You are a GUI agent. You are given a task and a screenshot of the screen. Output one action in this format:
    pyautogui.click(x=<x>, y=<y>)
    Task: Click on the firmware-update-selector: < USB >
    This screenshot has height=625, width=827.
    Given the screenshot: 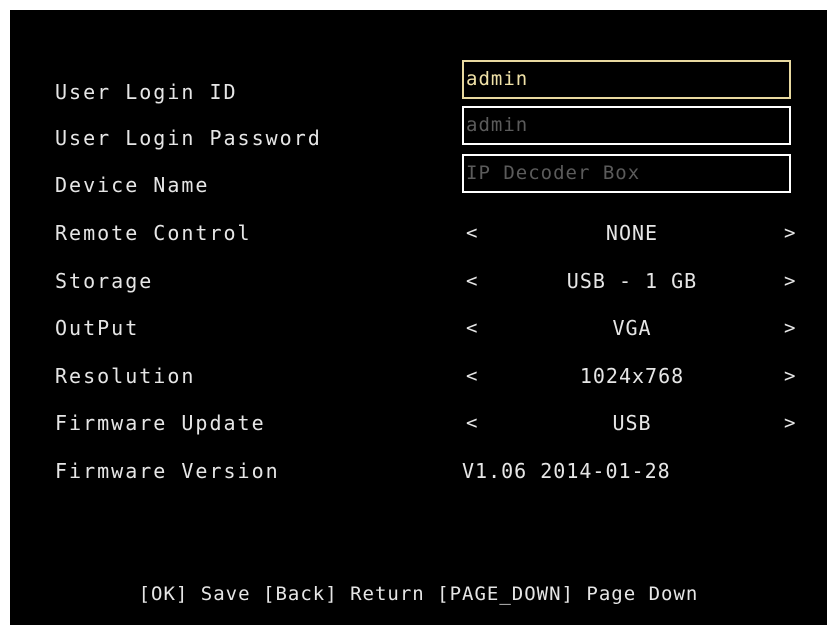 What is the action you would take?
    pyautogui.click(x=632, y=423)
    